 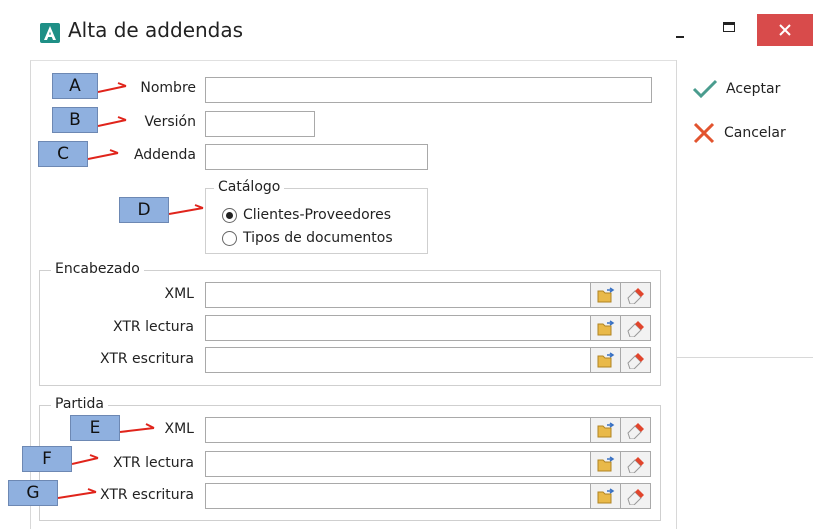 I want to click on enc-xtr-escritura-browse-button, so click(x=606, y=360).